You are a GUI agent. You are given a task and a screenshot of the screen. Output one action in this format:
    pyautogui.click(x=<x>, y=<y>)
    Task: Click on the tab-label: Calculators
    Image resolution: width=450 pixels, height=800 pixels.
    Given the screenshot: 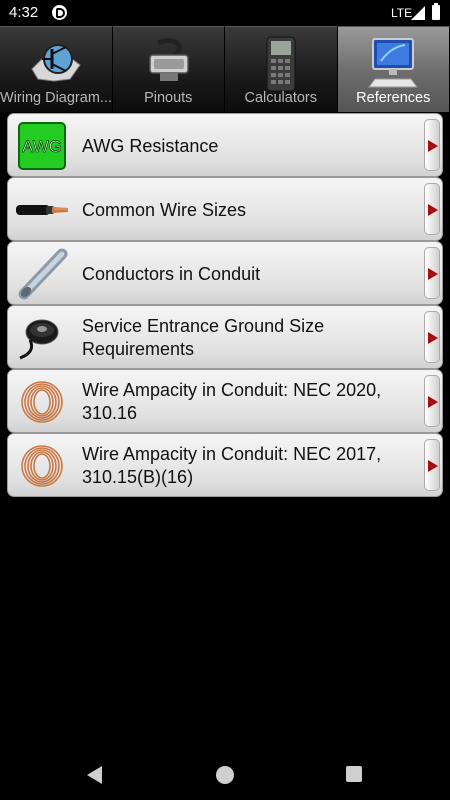 What is the action you would take?
    pyautogui.click(x=281, y=98)
    